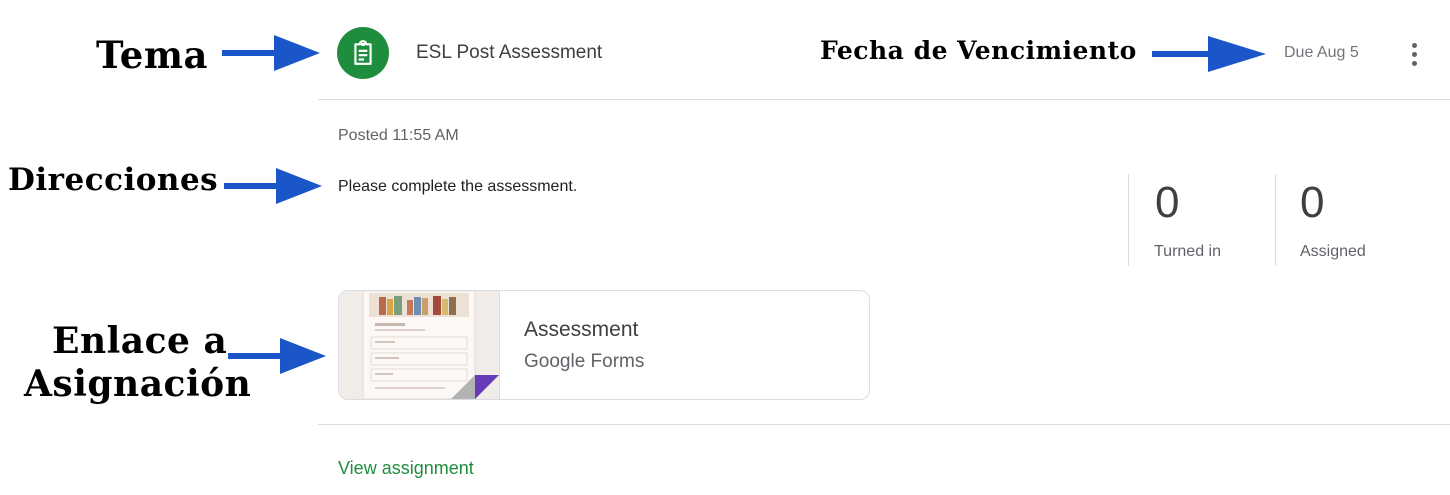 This screenshot has width=1450, height=495. Describe the element at coordinates (1312, 203) in the screenshot. I see `assigned-count: 0` at that location.